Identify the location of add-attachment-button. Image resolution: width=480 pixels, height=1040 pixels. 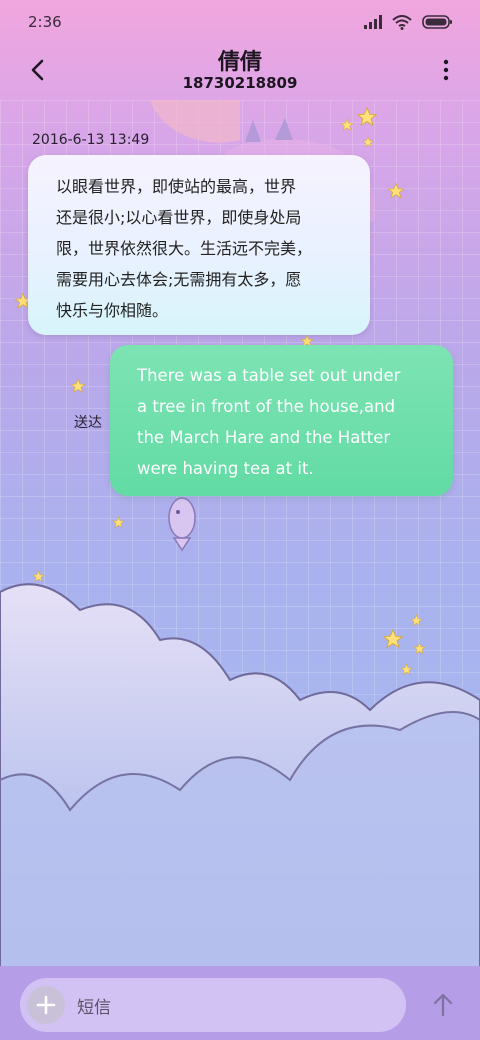
(46, 1005).